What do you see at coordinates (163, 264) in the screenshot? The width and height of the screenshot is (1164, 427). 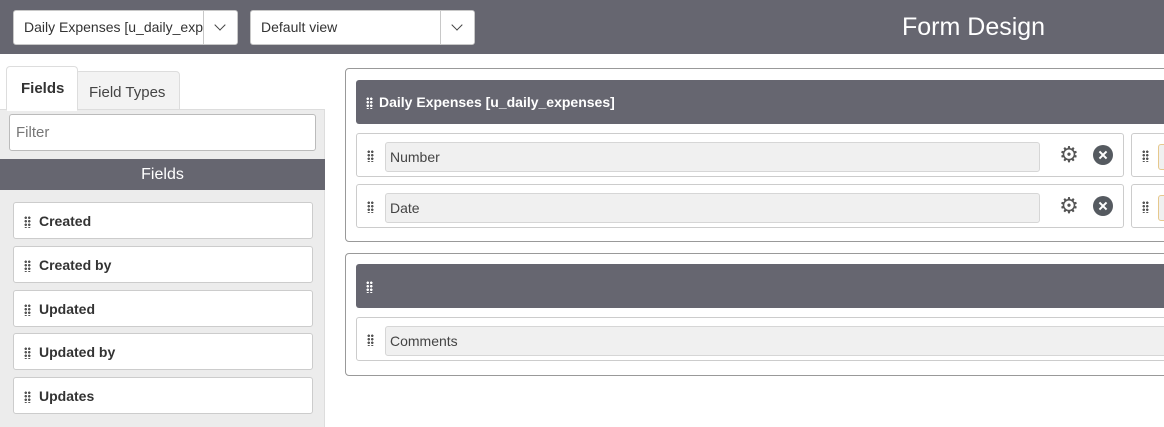 I see `sidebar-item-created-by: Created by` at bounding box center [163, 264].